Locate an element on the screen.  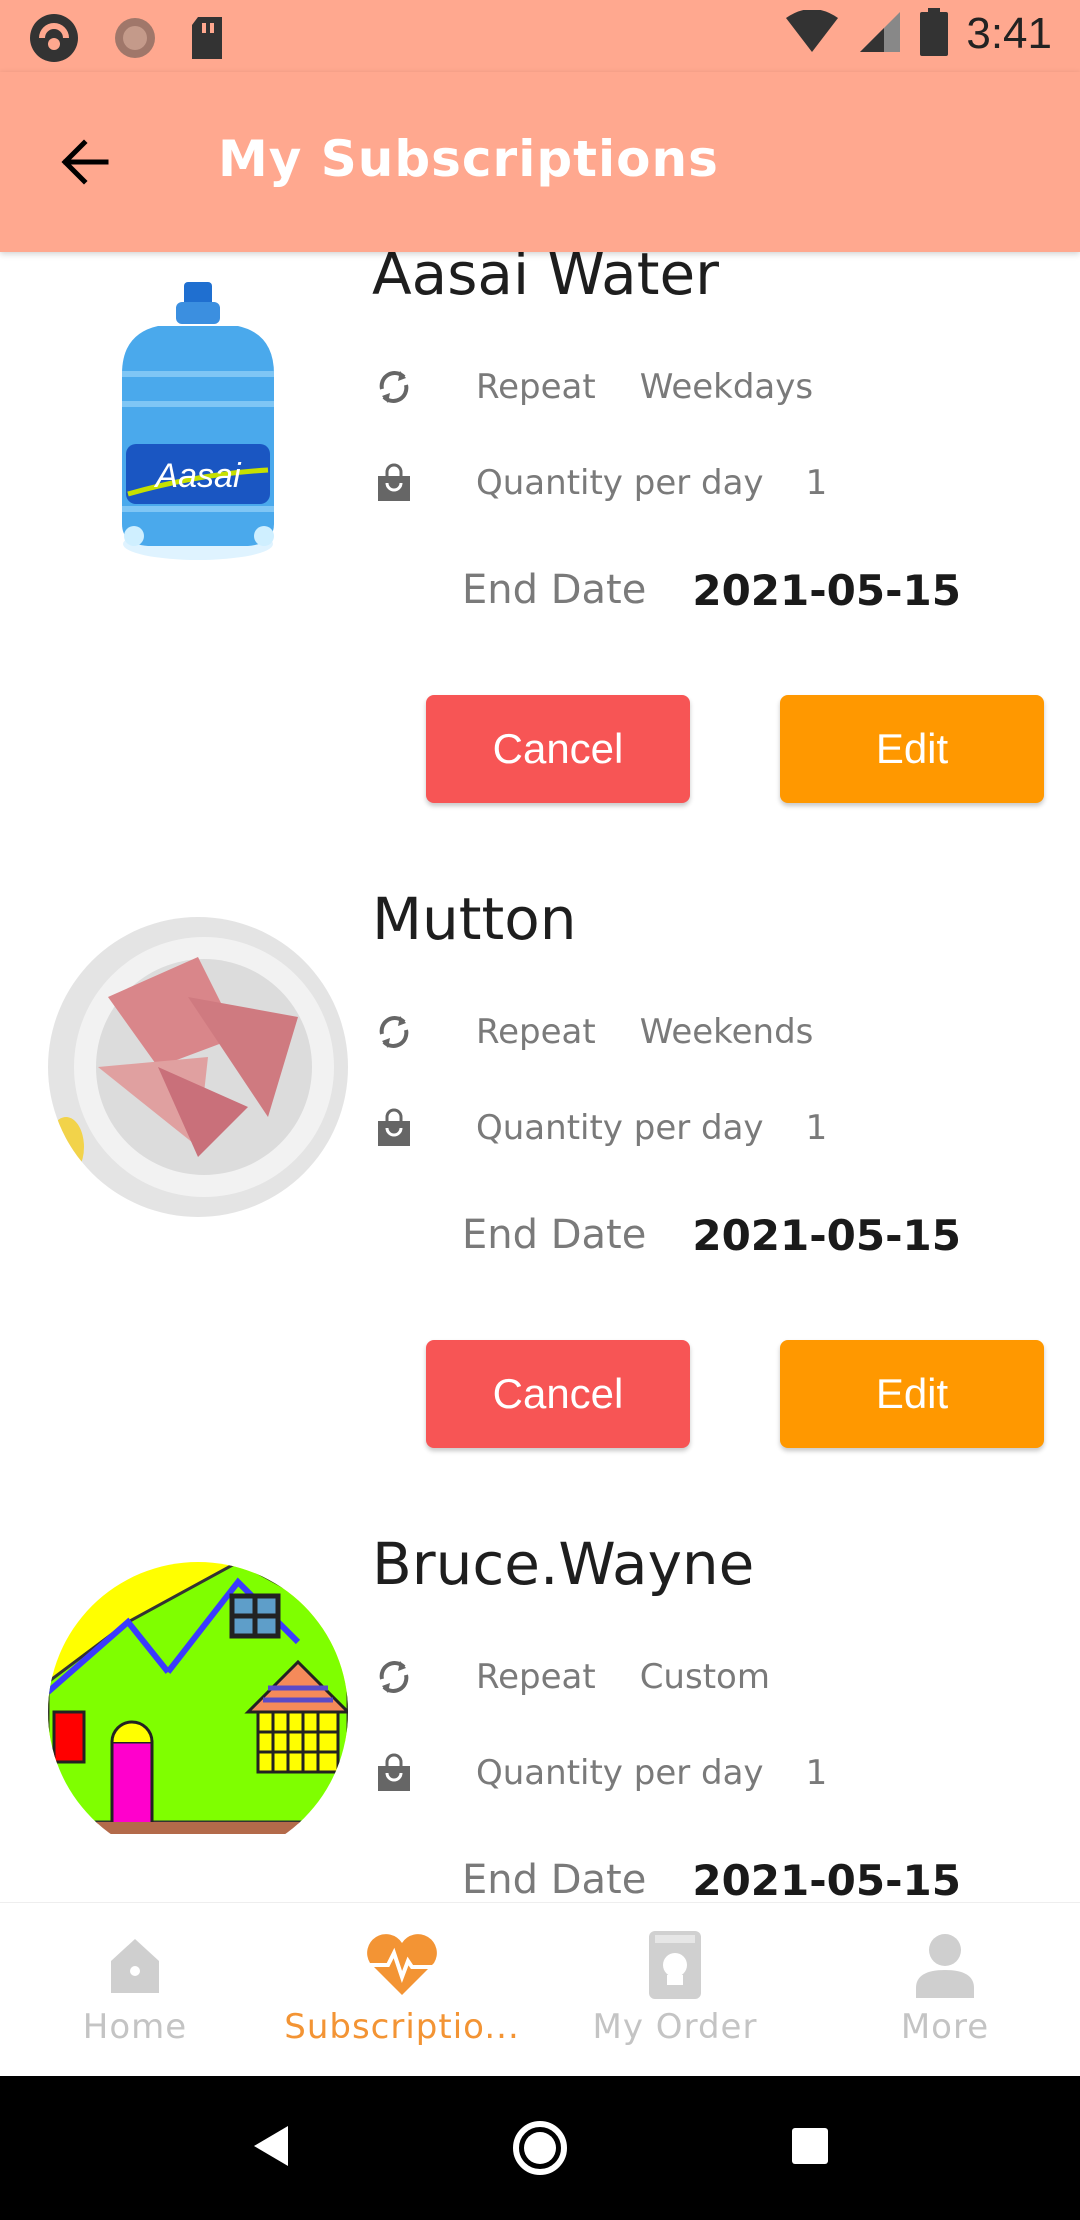
repeat-value: Custom is located at coordinates (704, 1677).